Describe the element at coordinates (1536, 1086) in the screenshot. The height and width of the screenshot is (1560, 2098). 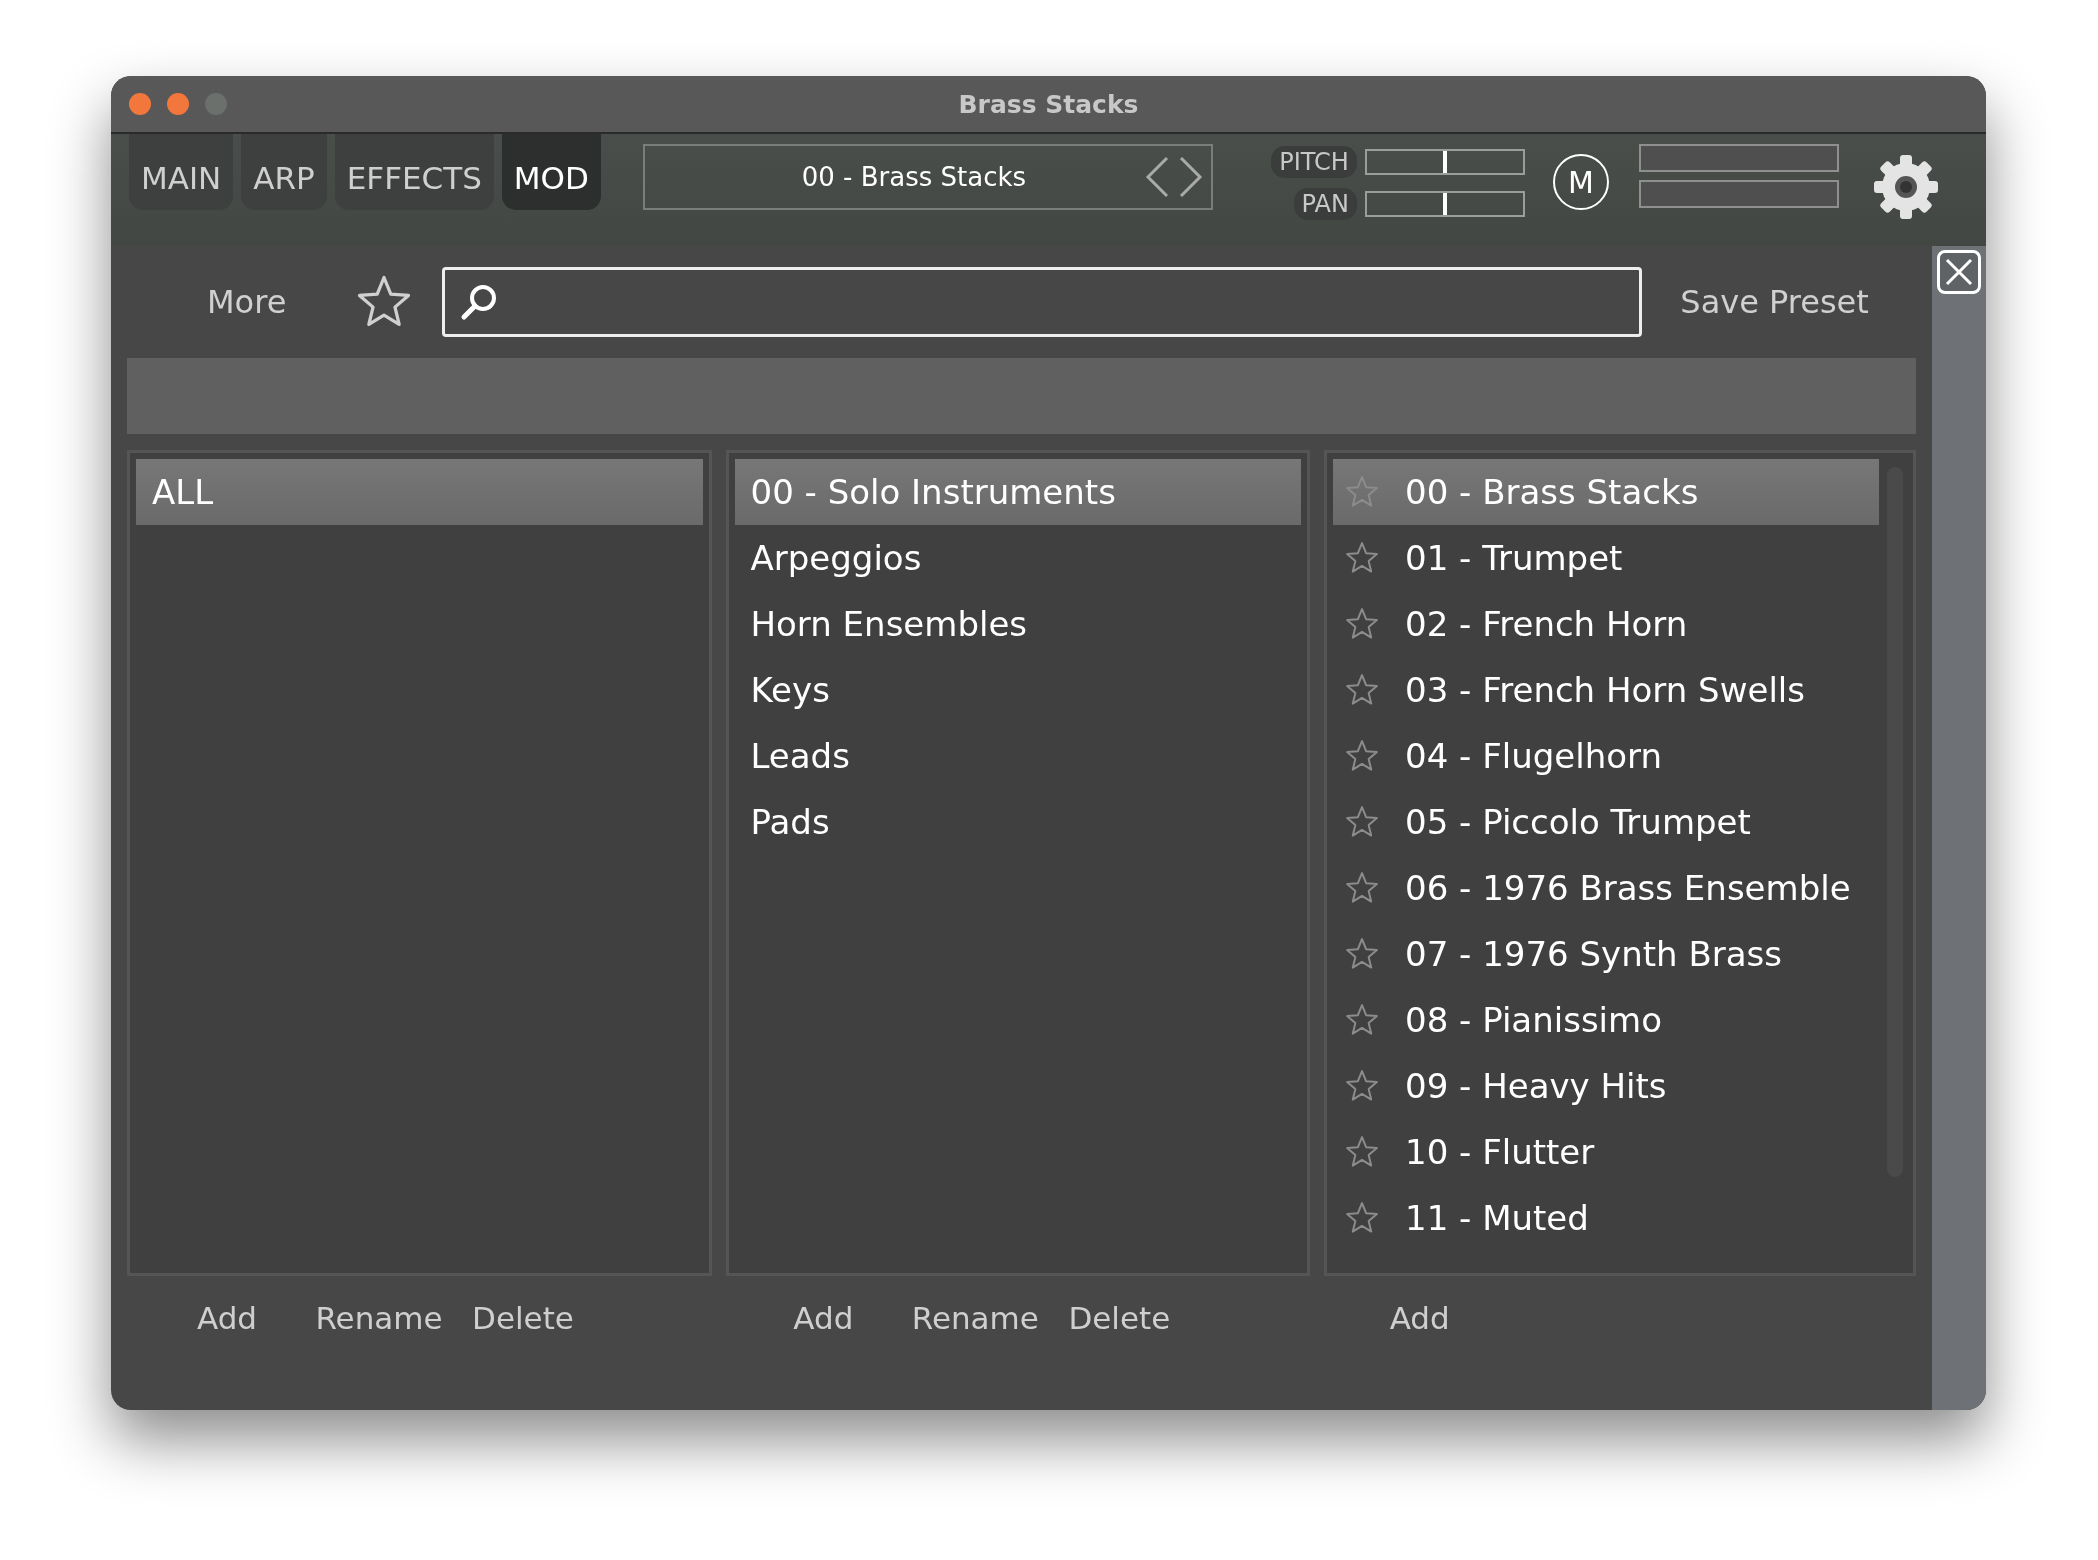
I see `preset-label: 09 - Heavy Hits` at that location.